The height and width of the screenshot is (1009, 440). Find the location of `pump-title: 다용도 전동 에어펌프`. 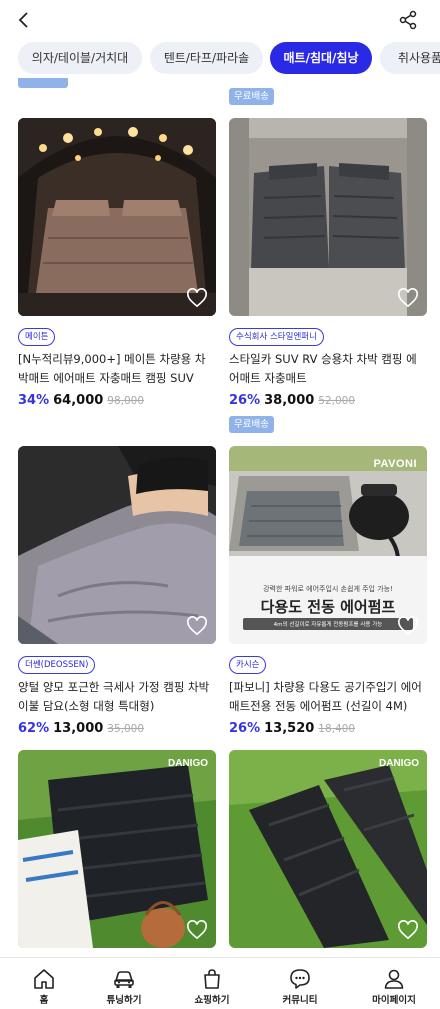

pump-title: 다용도 전동 에어펌프 is located at coordinates (328, 607).